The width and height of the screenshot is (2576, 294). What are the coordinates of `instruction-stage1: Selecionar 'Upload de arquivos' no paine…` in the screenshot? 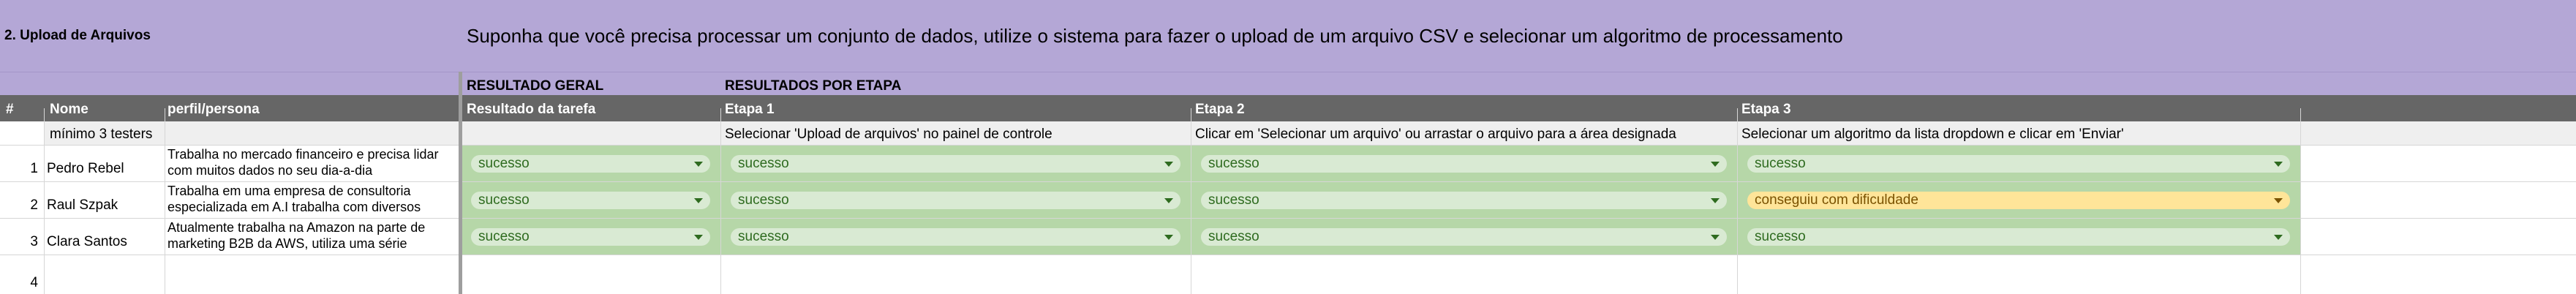 It's located at (955, 133).